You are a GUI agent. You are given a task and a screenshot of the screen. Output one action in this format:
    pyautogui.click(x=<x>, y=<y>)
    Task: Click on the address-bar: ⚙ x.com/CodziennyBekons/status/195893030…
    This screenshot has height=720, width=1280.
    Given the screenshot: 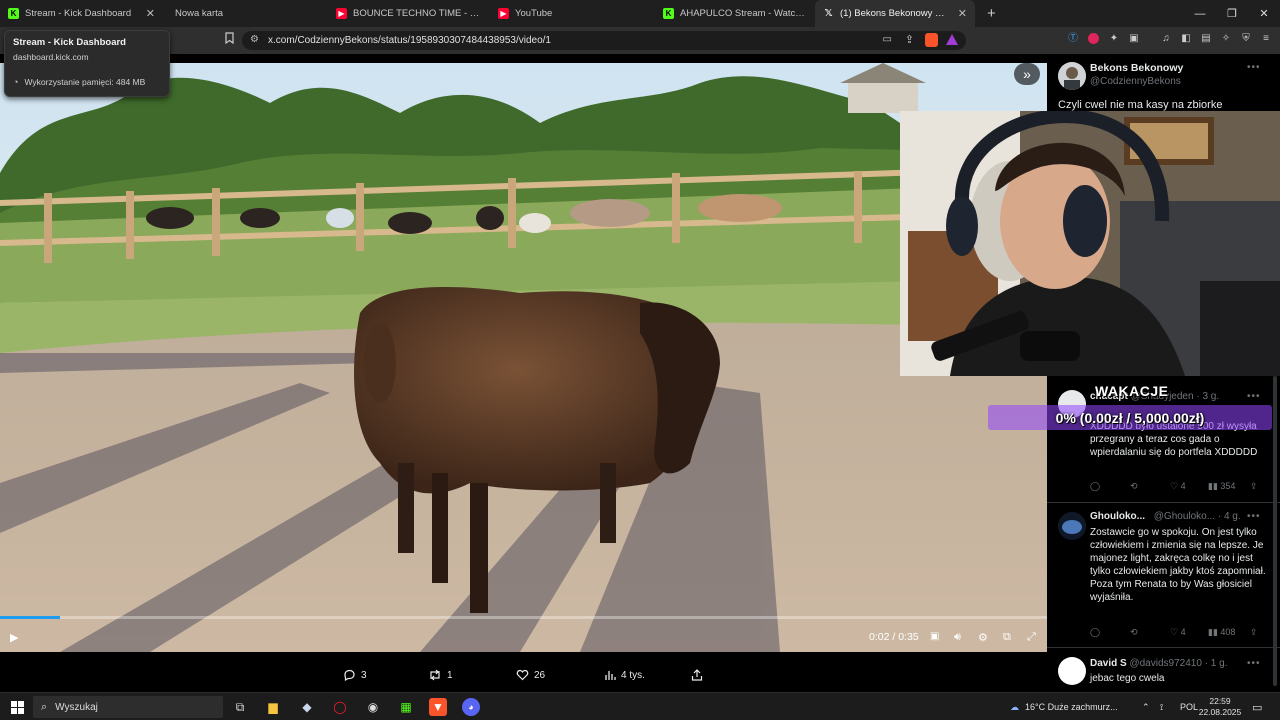 What is the action you would take?
    pyautogui.click(x=604, y=40)
    